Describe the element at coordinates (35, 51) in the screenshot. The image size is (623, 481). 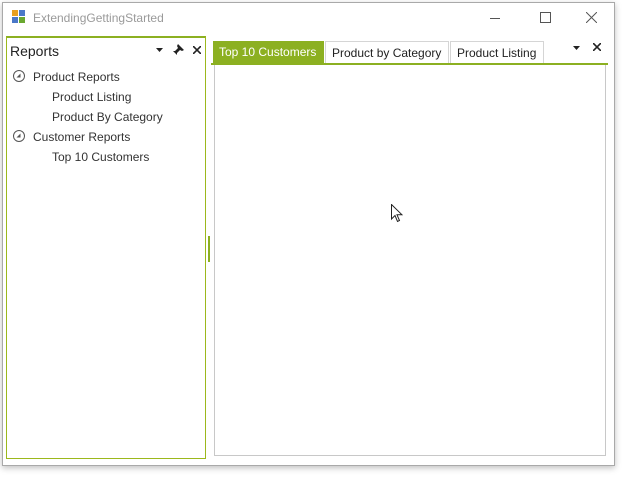
I see `panel-title: Reports` at that location.